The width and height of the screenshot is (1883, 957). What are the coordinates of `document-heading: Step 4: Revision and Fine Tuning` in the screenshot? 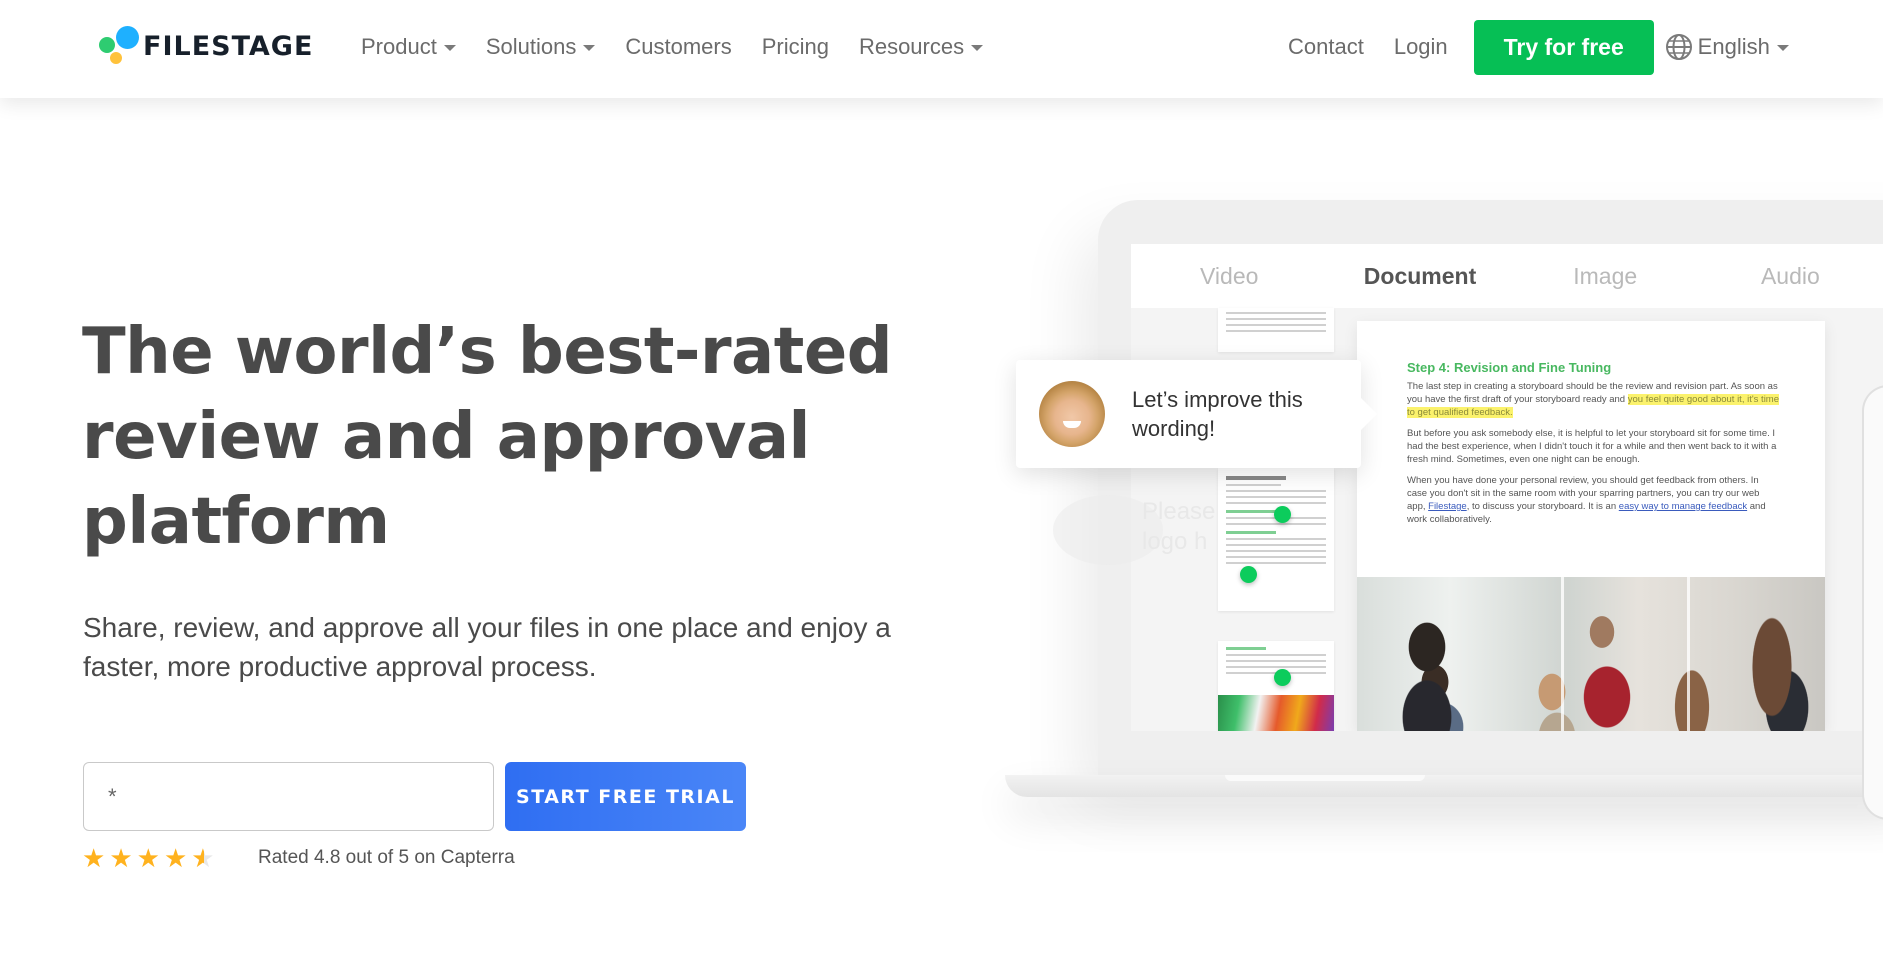 It's located at (1509, 367).